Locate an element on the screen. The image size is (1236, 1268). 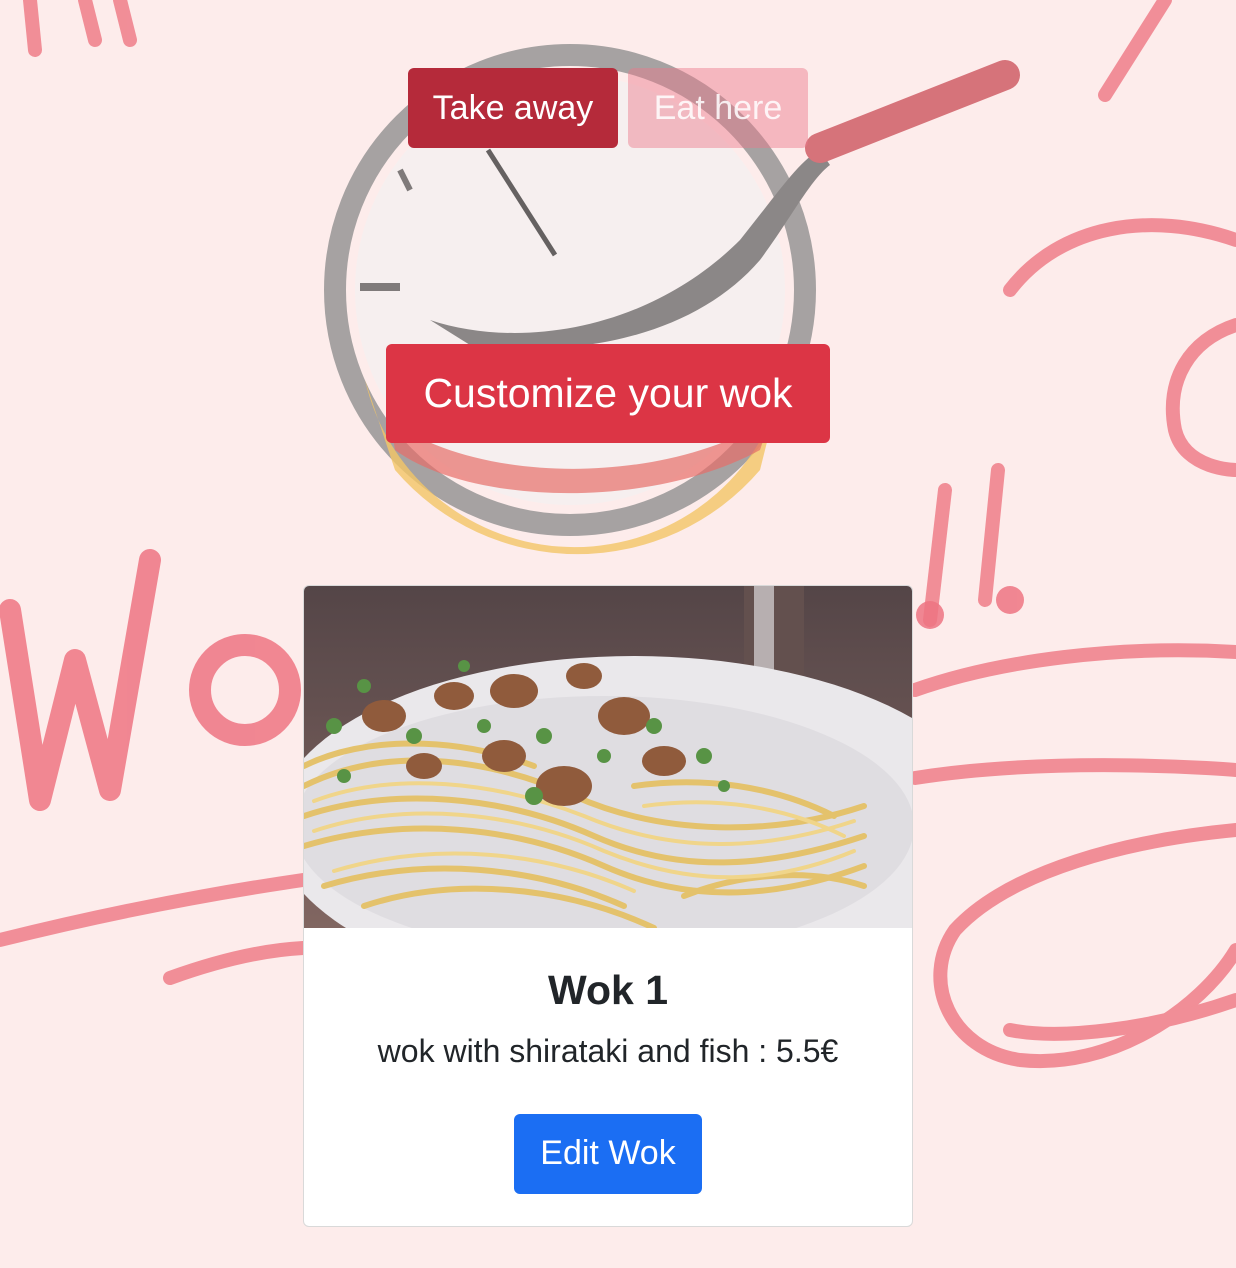
eat-here-button: Eat here is located at coordinates (718, 108).